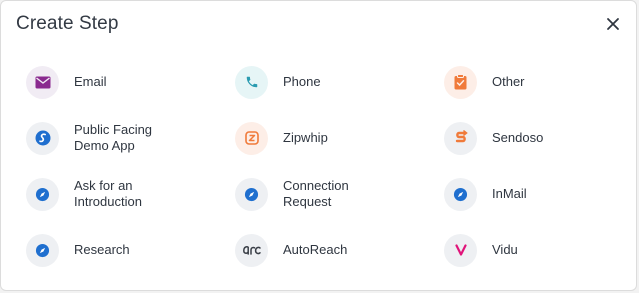 The height and width of the screenshot is (293, 639). What do you see at coordinates (505, 249) in the screenshot?
I see `option-label: Vidu` at bounding box center [505, 249].